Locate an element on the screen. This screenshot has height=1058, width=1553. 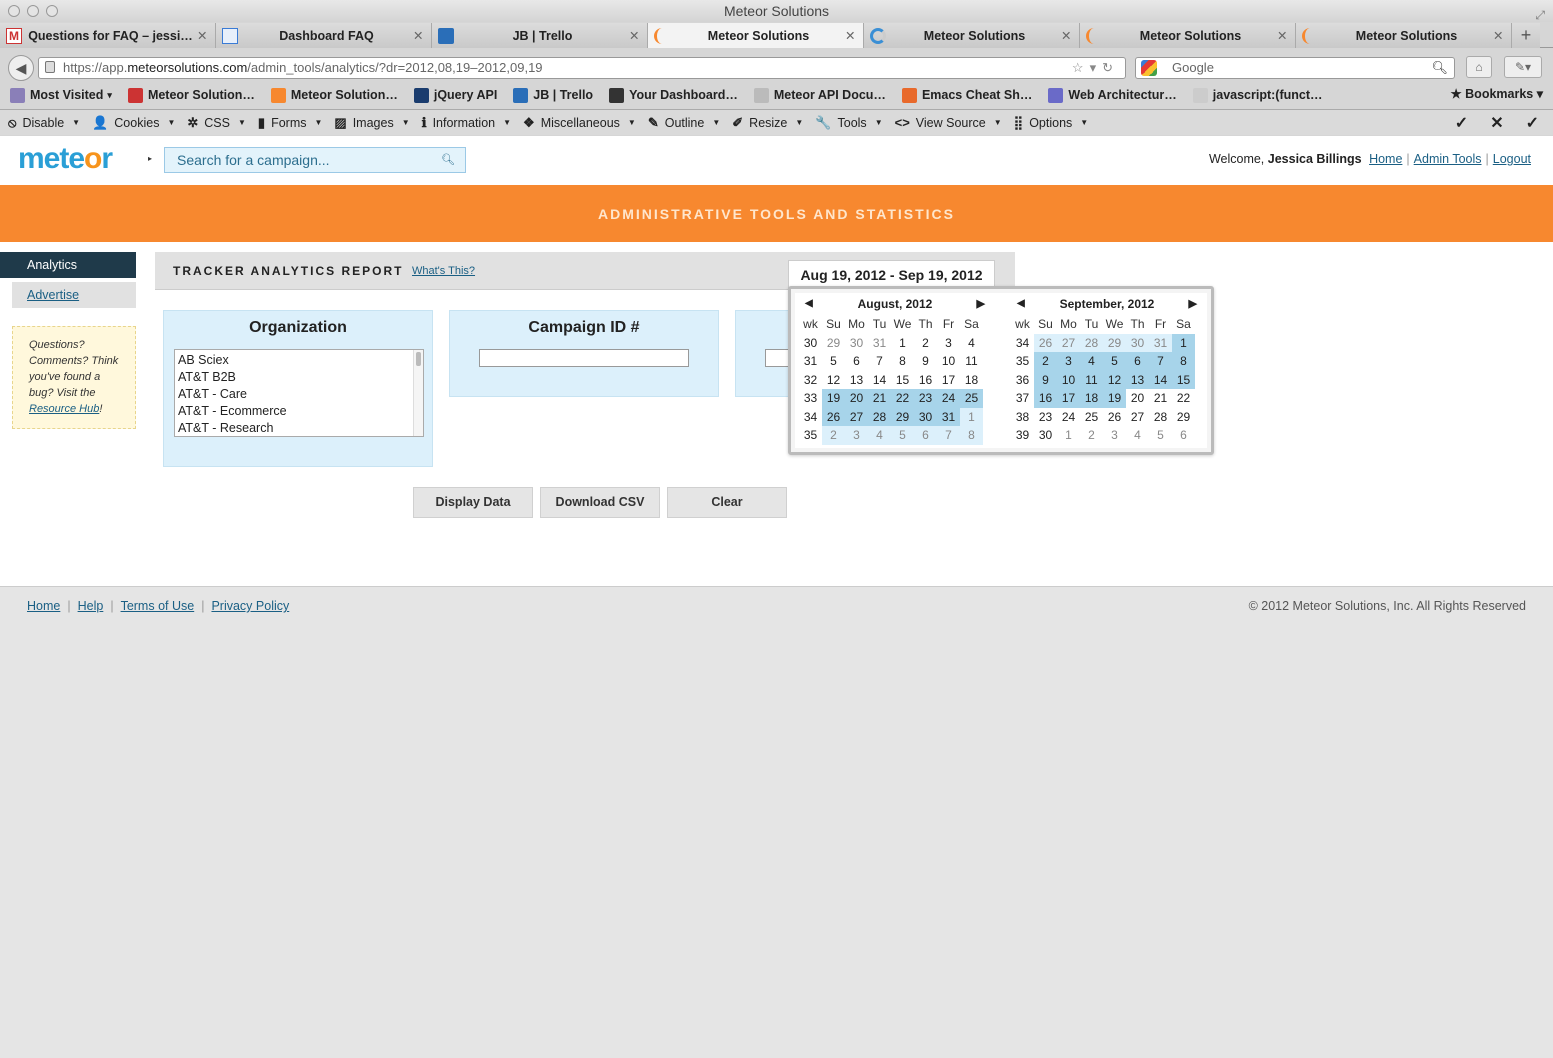
calendar-day: 14 is located at coordinates (1160, 379).